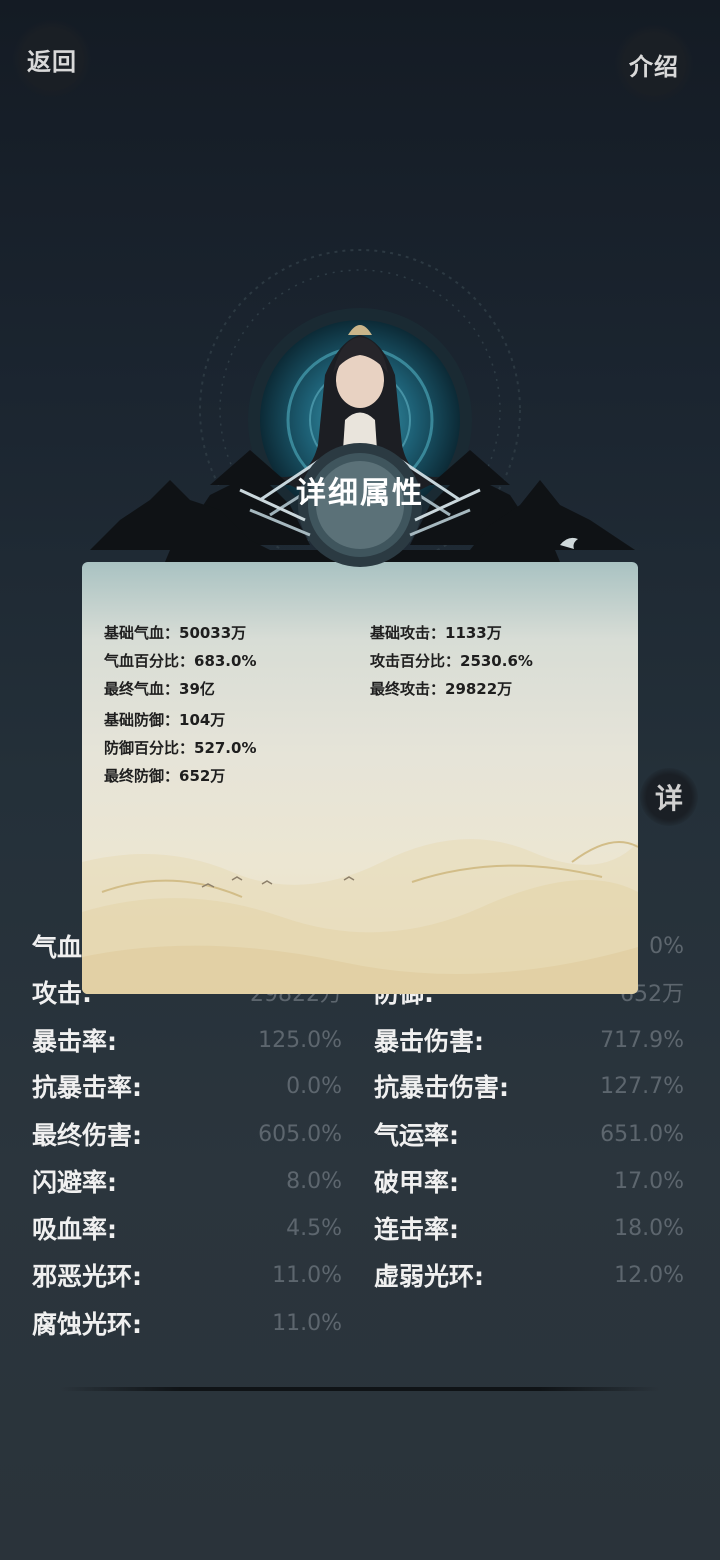 Image resolution: width=720 pixels, height=1560 pixels. I want to click on stat-value: 17.0%, so click(649, 1181).